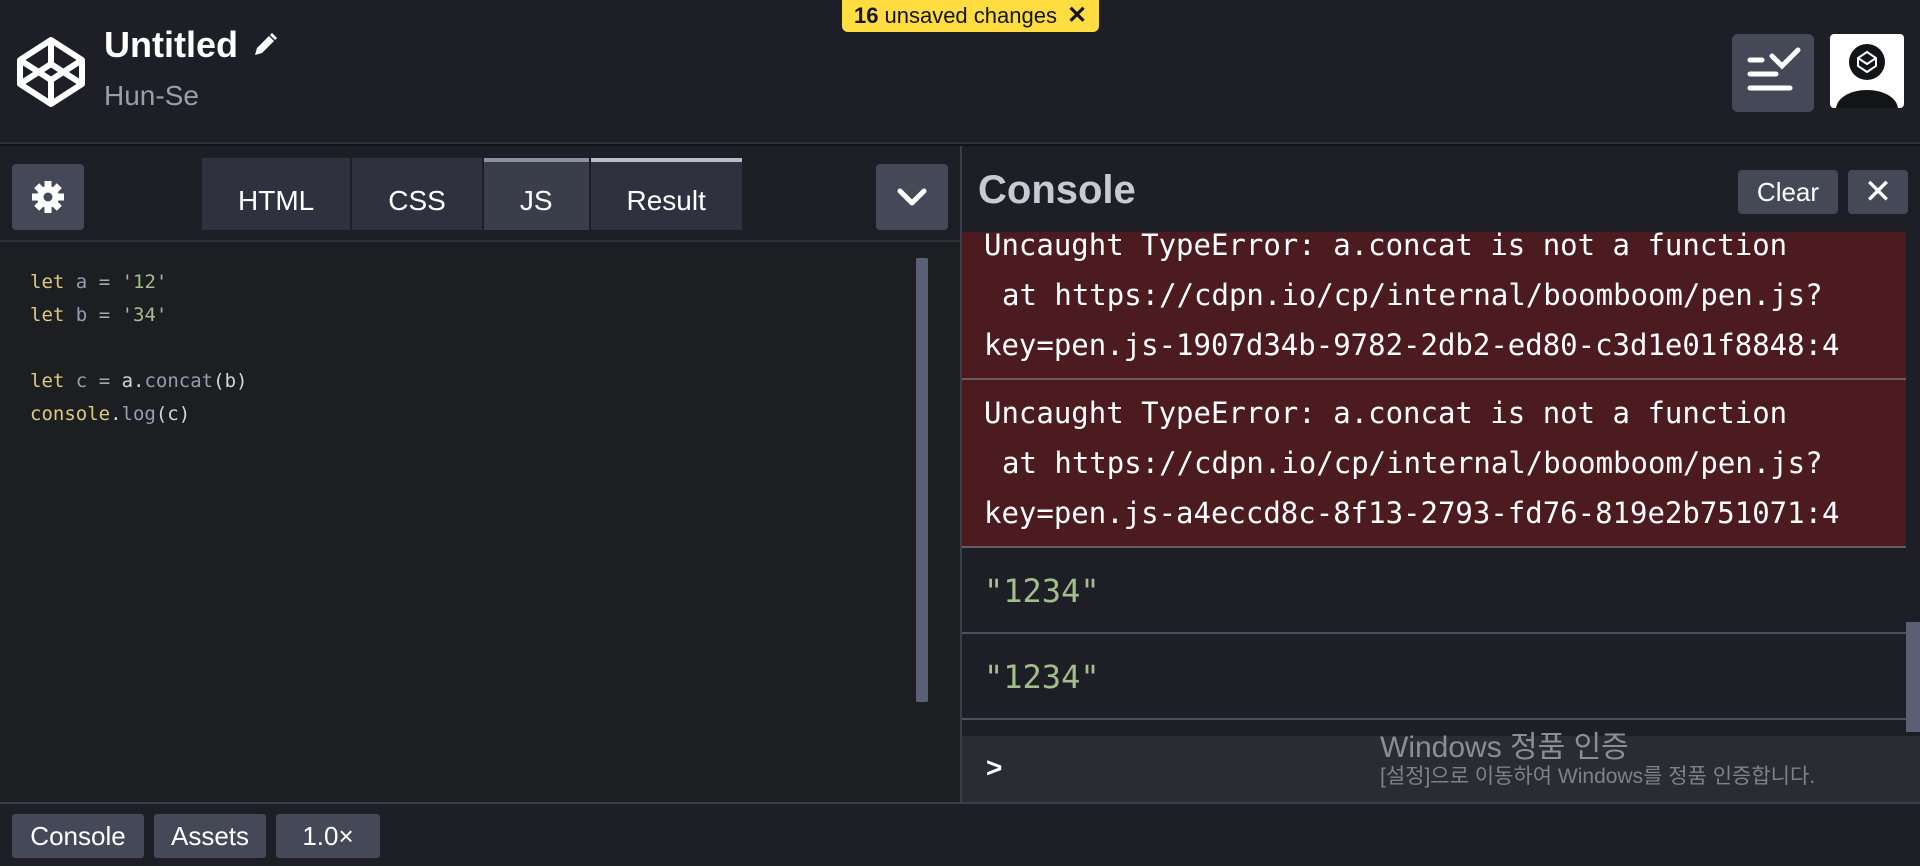 Image resolution: width=1920 pixels, height=866 pixels. I want to click on code-line: let b = '34', so click(99, 315).